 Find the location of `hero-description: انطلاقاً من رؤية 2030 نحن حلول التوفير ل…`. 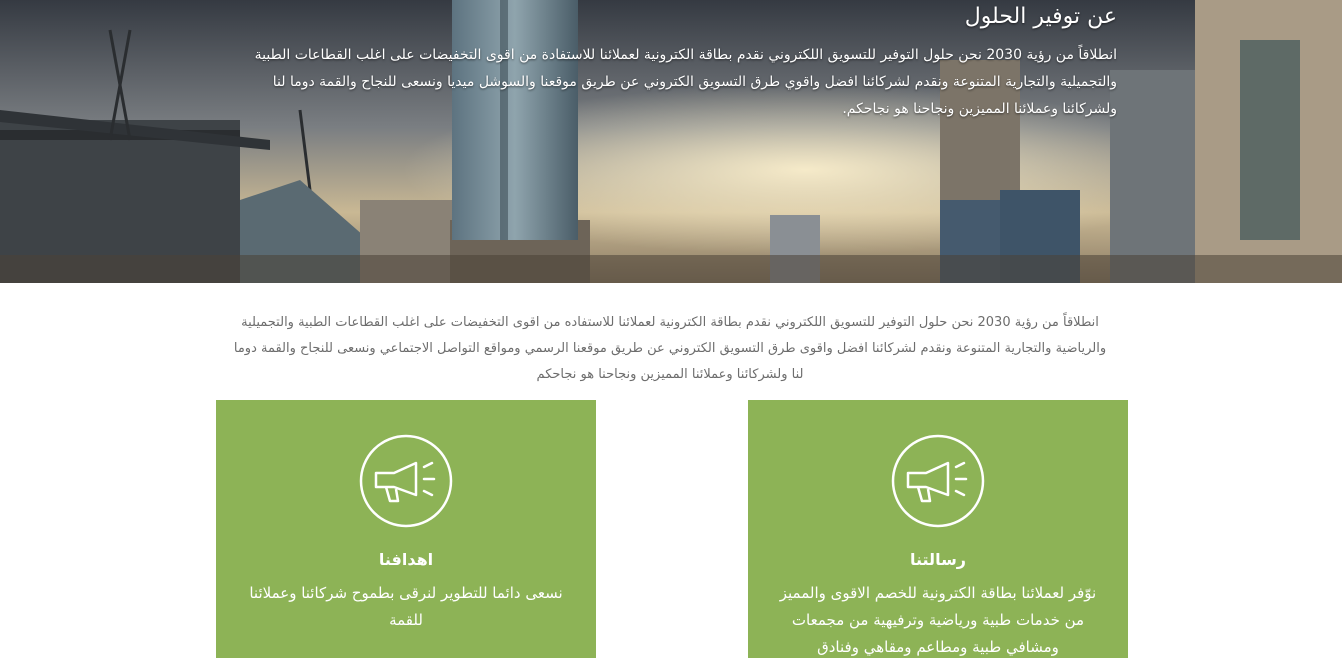

hero-description: انطلاقاً من رؤية 2030 نحن حلول التوفير ل… is located at coordinates (685, 82).